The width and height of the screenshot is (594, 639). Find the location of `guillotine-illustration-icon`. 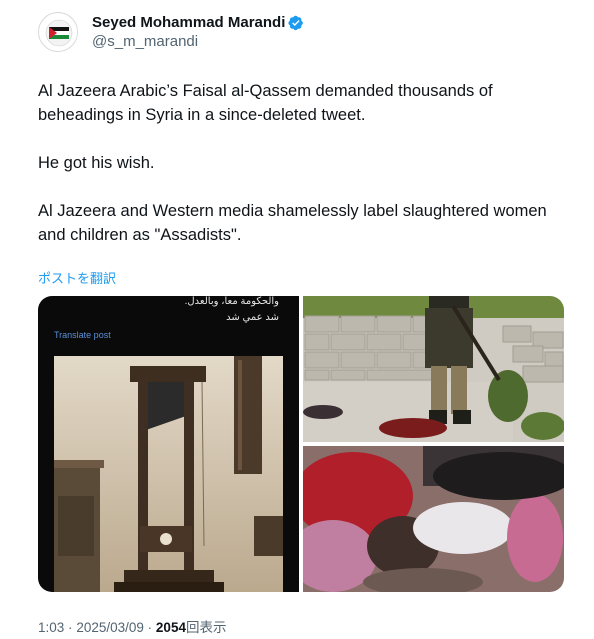

guillotine-illustration-icon is located at coordinates (168, 474).